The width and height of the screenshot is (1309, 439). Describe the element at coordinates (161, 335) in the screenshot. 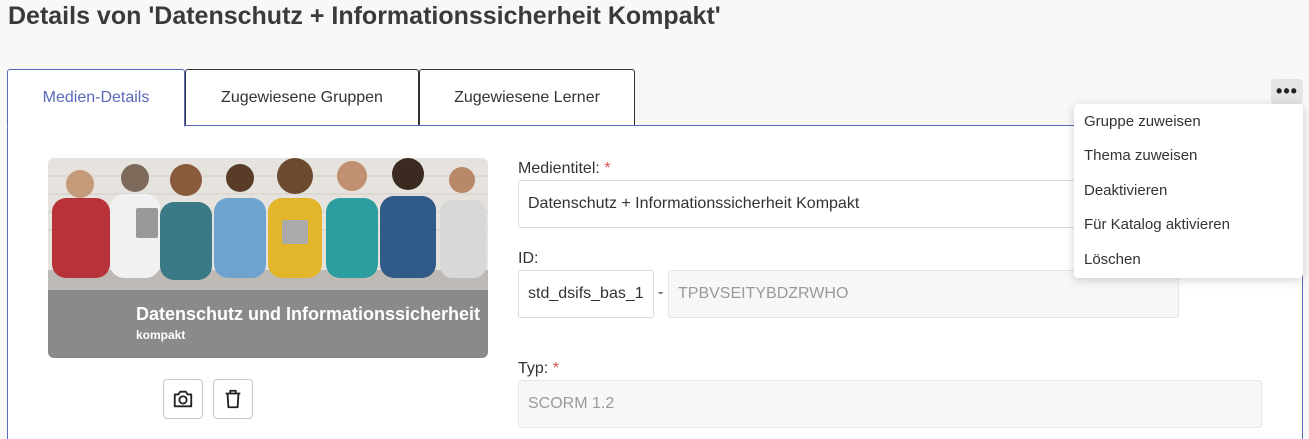

I see `image-caption-subtitle: kompakt` at that location.